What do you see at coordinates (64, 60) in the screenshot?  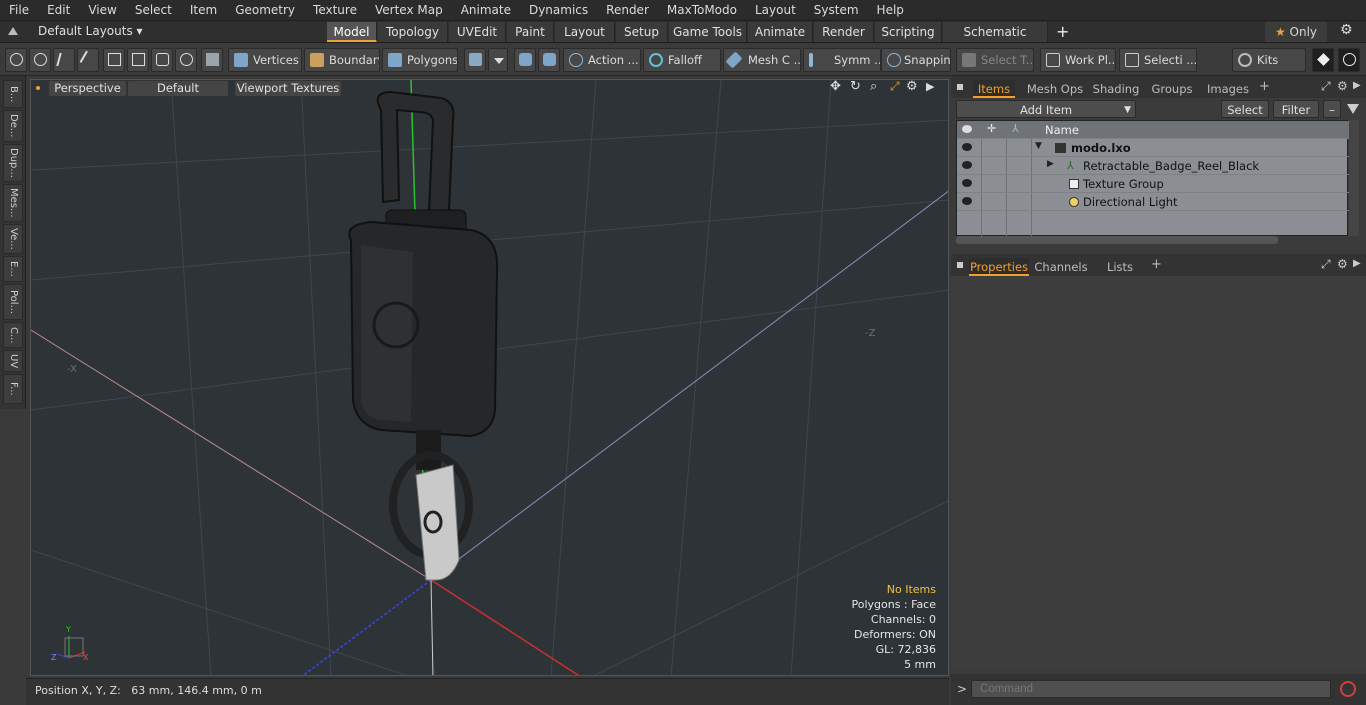 I see `pen-icon` at bounding box center [64, 60].